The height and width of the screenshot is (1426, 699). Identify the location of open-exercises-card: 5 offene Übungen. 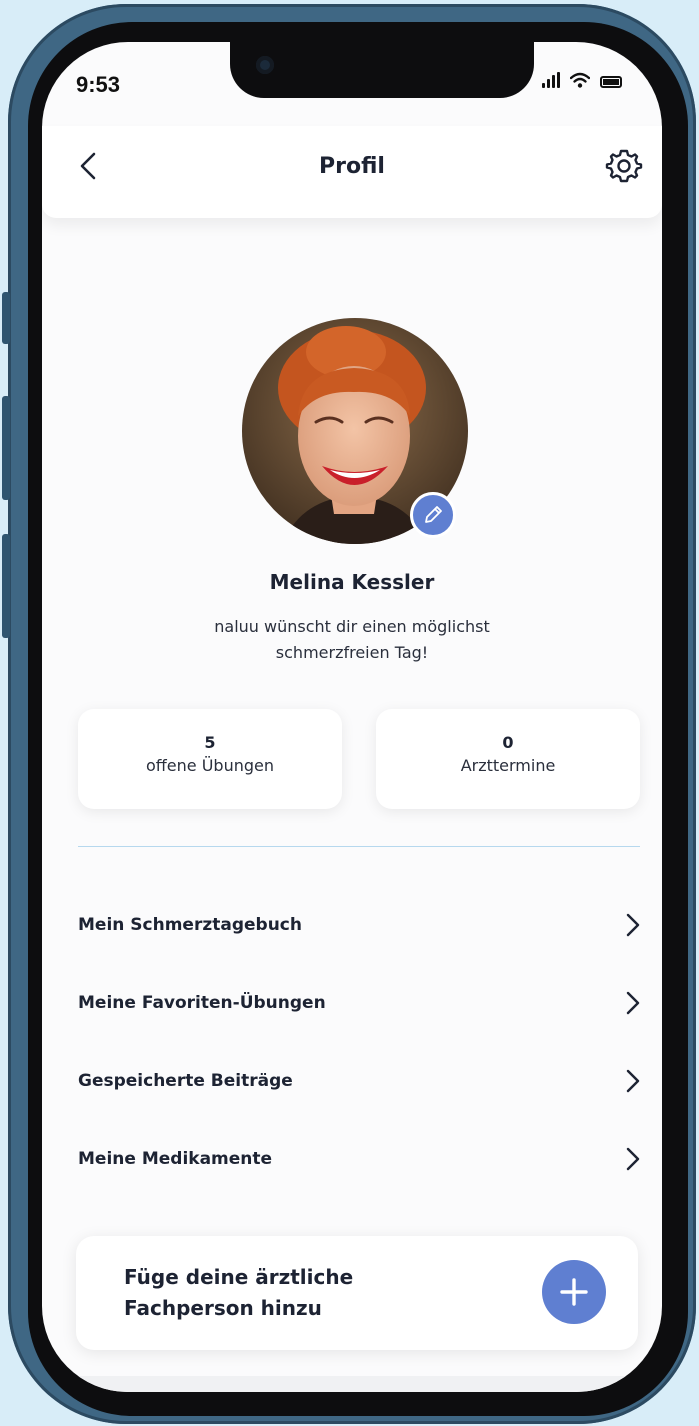
(210, 759).